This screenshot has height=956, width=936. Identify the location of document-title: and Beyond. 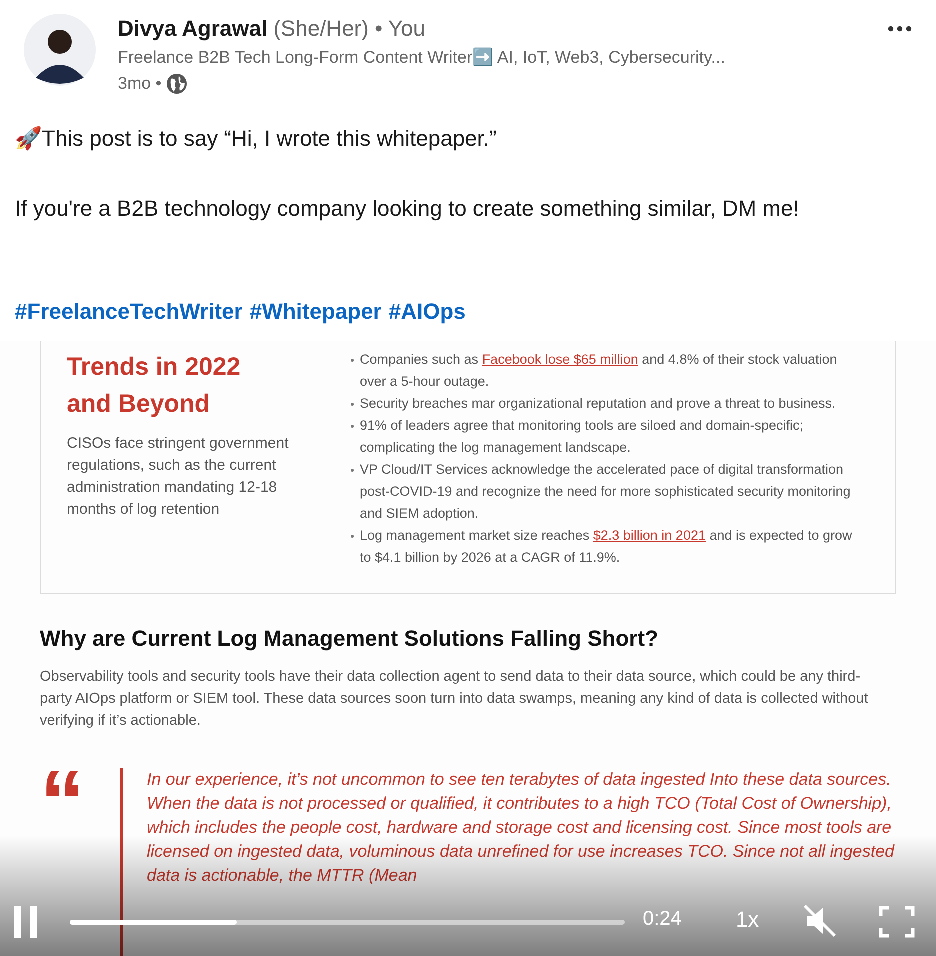
(139, 404).